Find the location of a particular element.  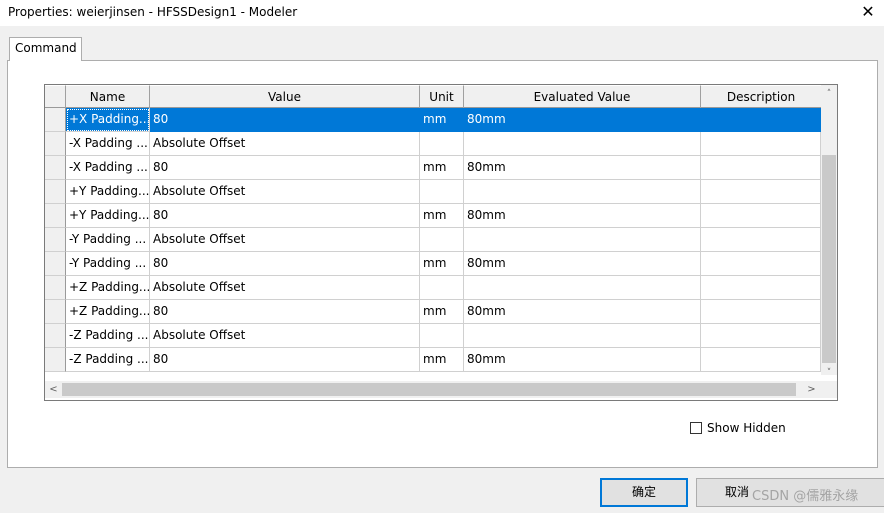

table-row: -X Padding ... 80 mm 80mm is located at coordinates (433, 168).